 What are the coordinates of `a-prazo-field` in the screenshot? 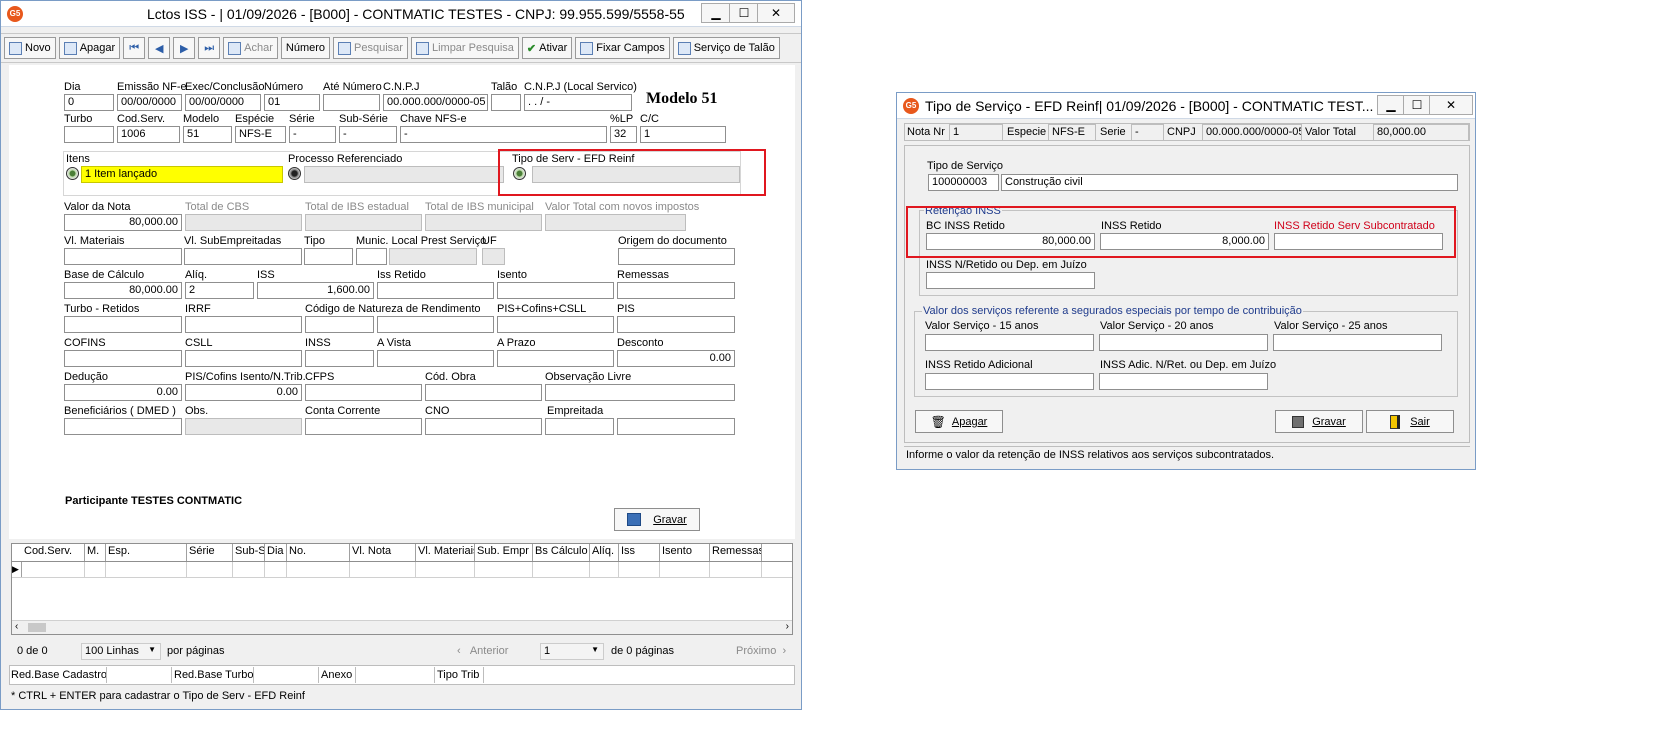 It's located at (555, 358).